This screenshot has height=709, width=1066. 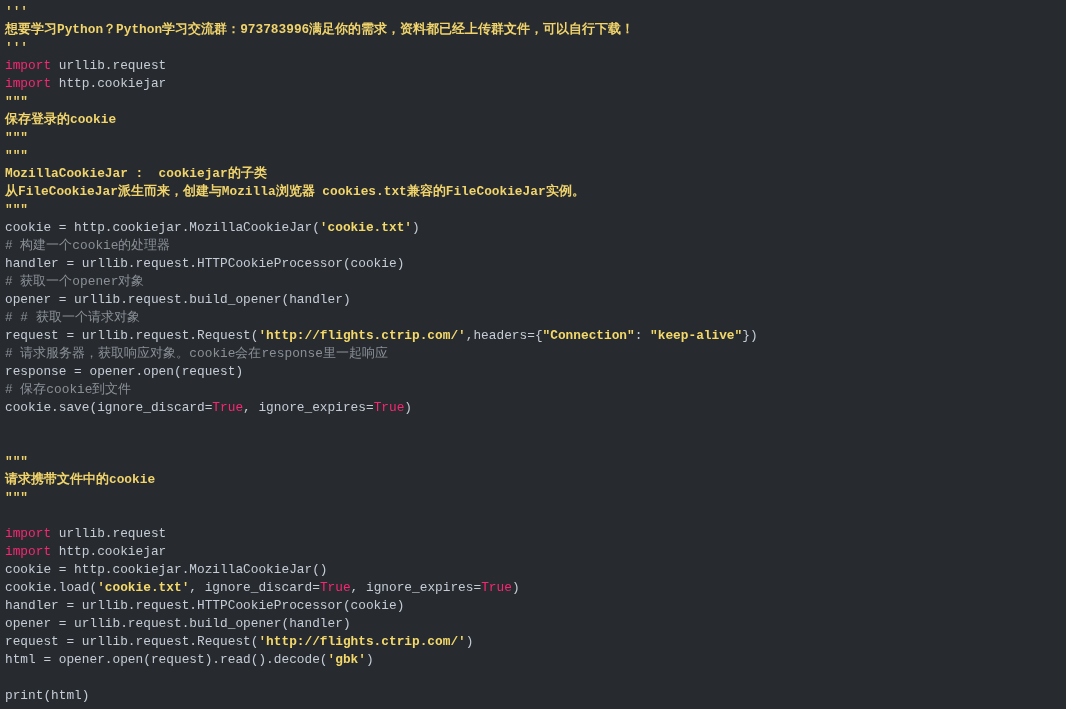 What do you see at coordinates (80, 479) in the screenshot?
I see `code-line: 请求携带文件中的cookie` at bounding box center [80, 479].